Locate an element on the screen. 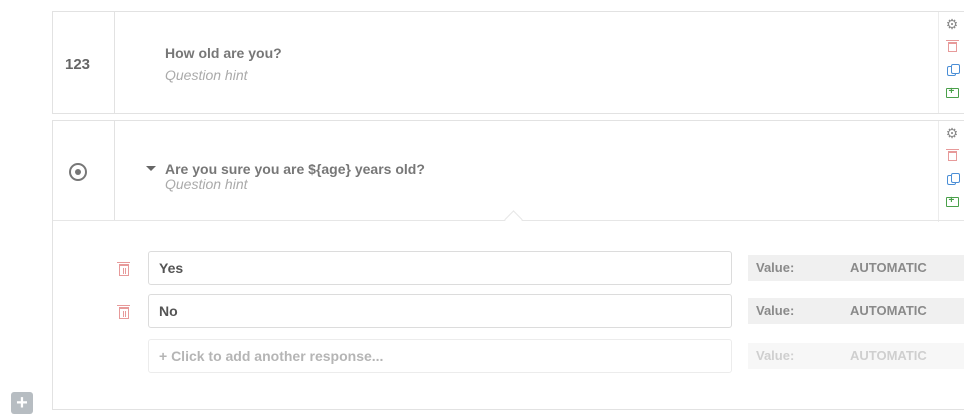  expand-pointer is located at coordinates (513, 219).